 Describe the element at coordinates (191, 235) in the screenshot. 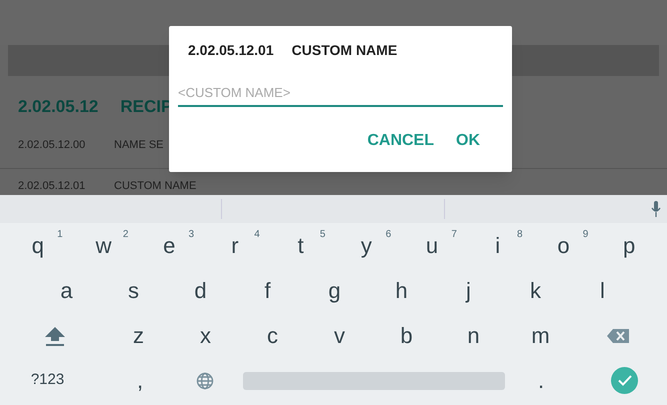

I see `key-hint: 3` at that location.